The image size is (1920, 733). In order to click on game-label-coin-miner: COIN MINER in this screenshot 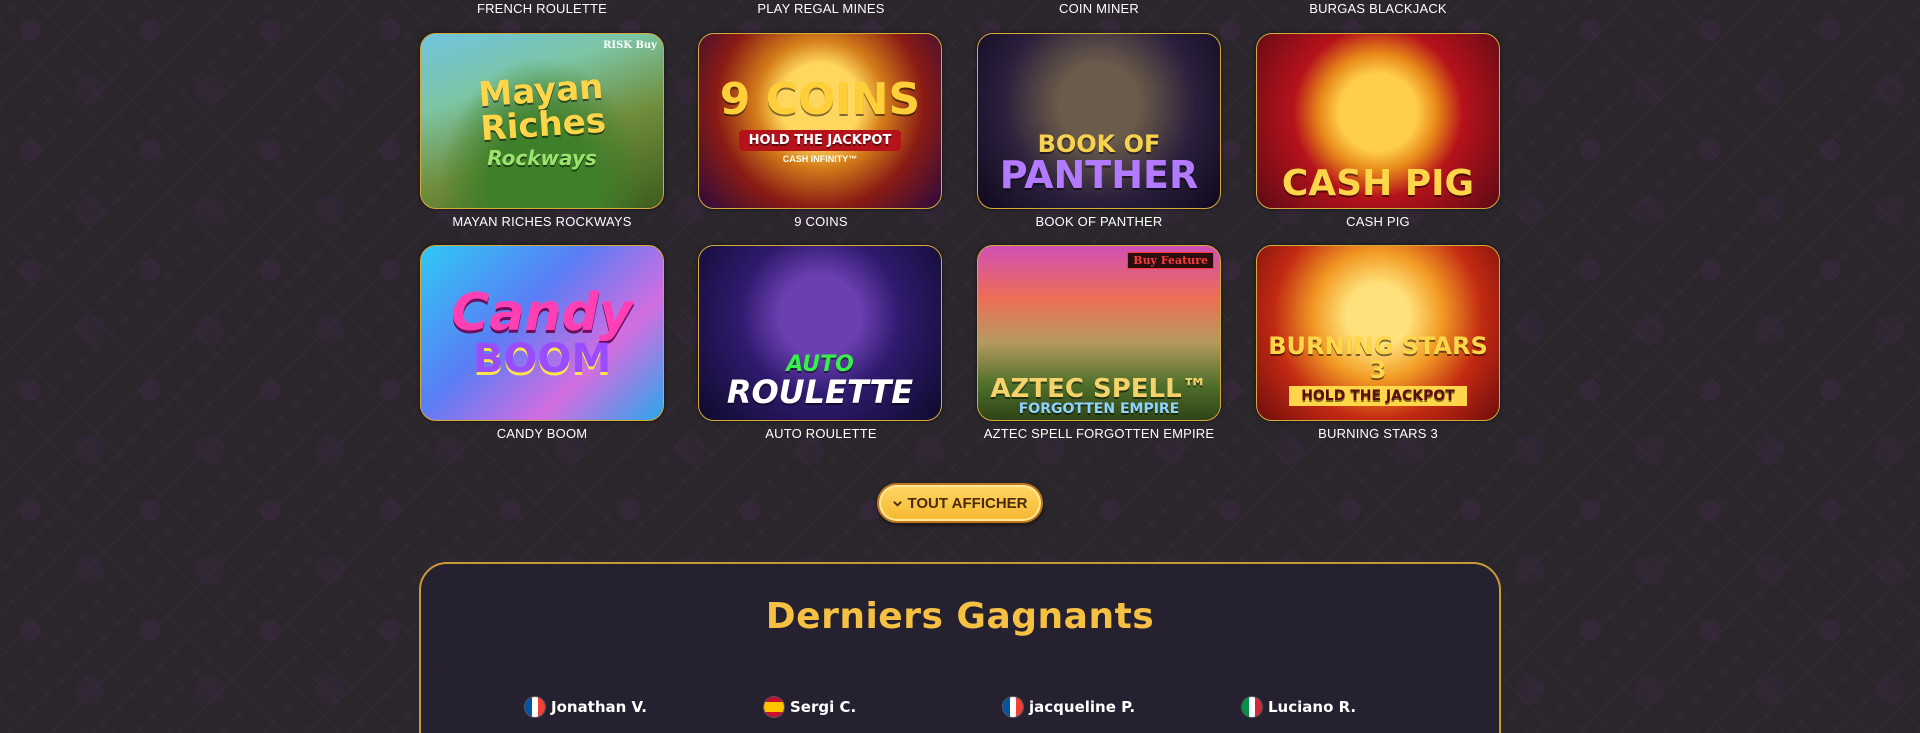, I will do `click(1099, 8)`.